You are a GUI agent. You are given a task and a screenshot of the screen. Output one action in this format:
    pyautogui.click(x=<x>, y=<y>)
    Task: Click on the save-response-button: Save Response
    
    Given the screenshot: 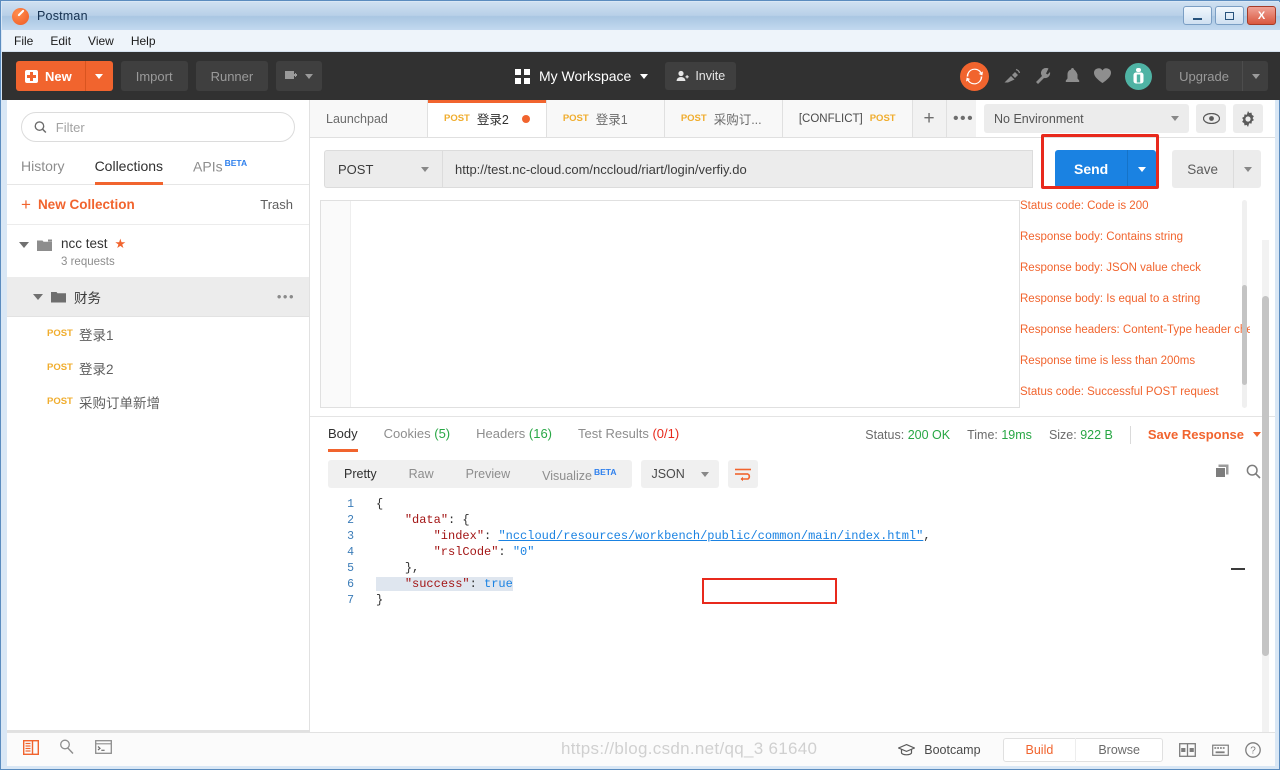 What is the action you would take?
    pyautogui.click(x=1204, y=434)
    